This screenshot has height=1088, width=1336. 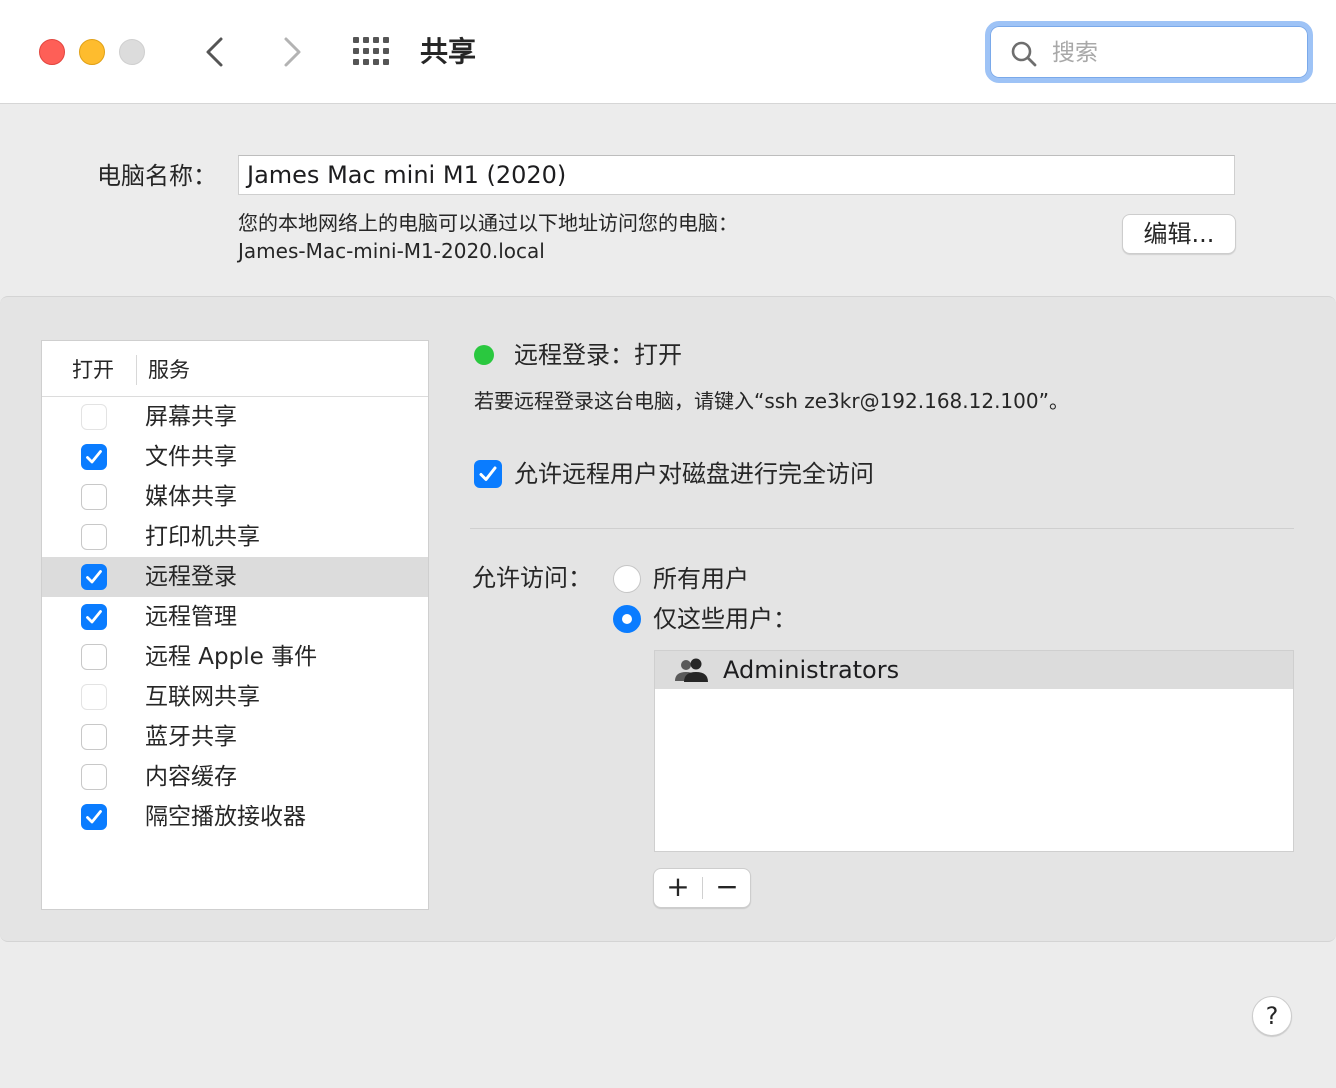 What do you see at coordinates (92, 52) in the screenshot?
I see `minimize-window-button` at bounding box center [92, 52].